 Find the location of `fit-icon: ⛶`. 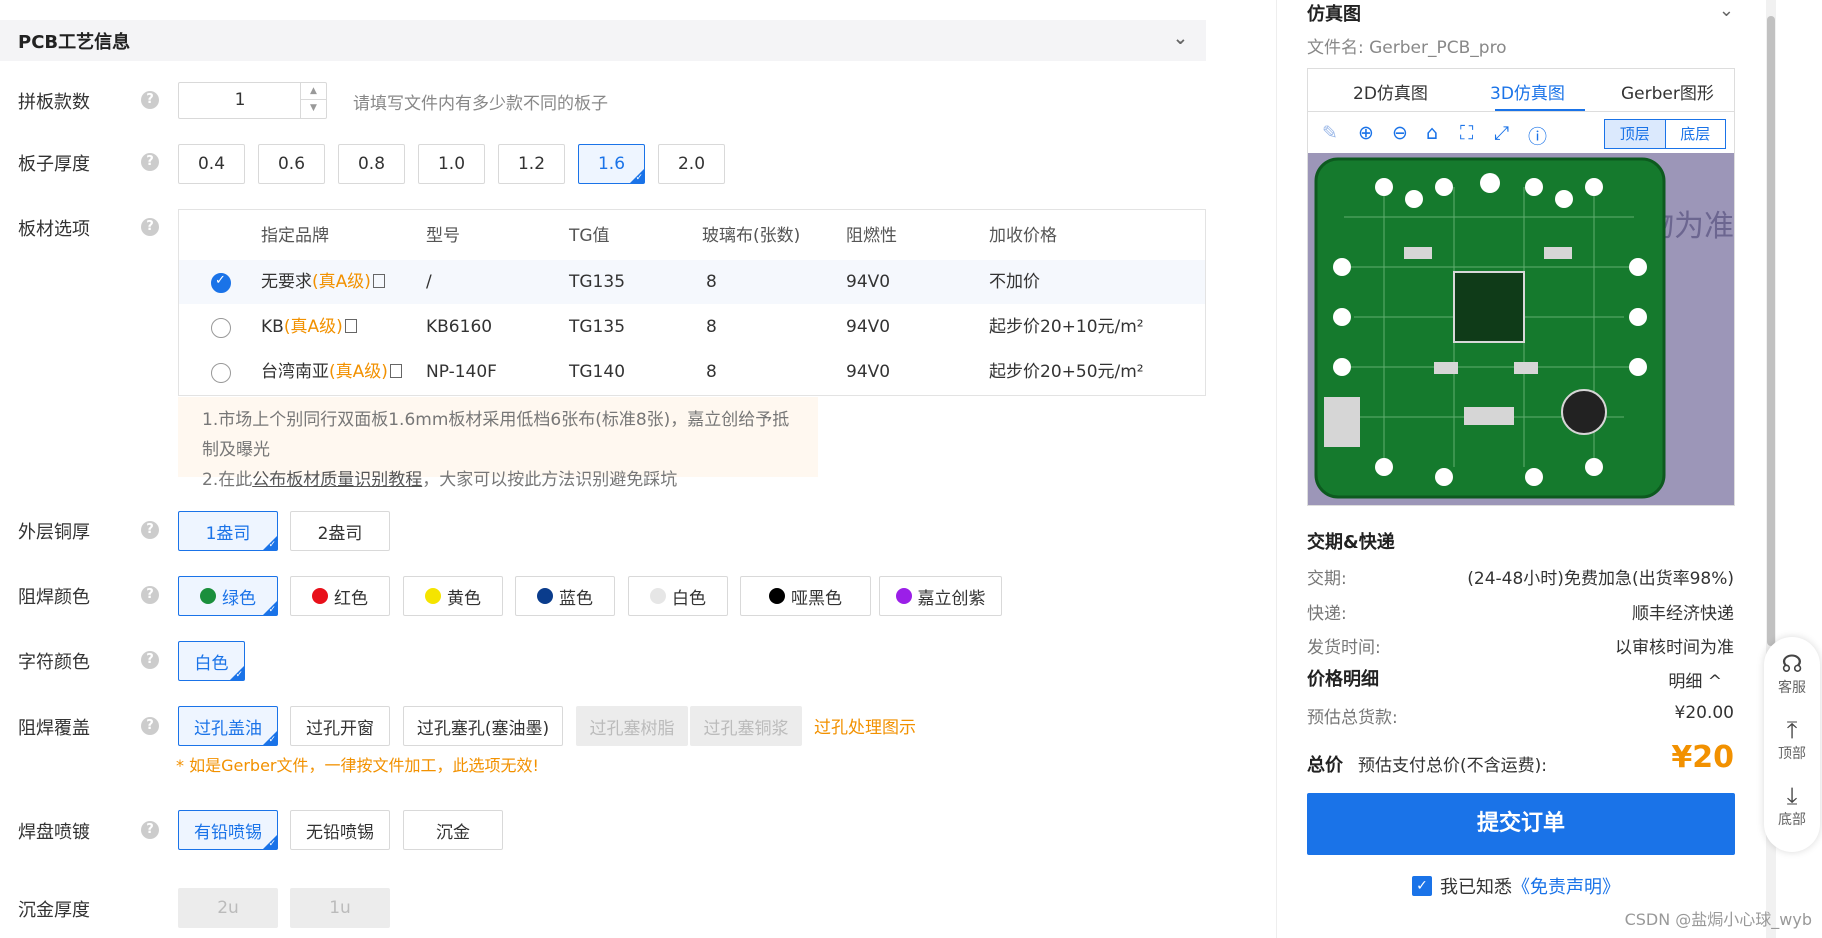

fit-icon: ⛶ is located at coordinates (1466, 133).